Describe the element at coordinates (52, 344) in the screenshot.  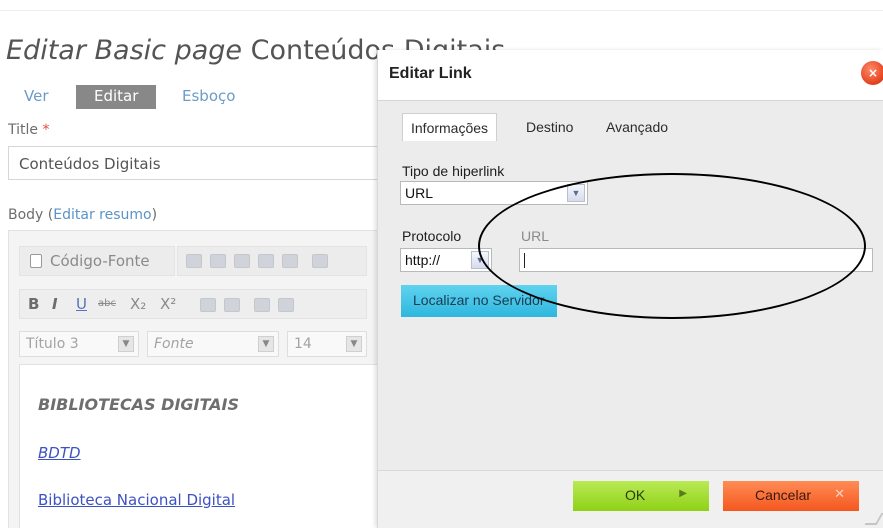
I see `format-value: Título 3` at that location.